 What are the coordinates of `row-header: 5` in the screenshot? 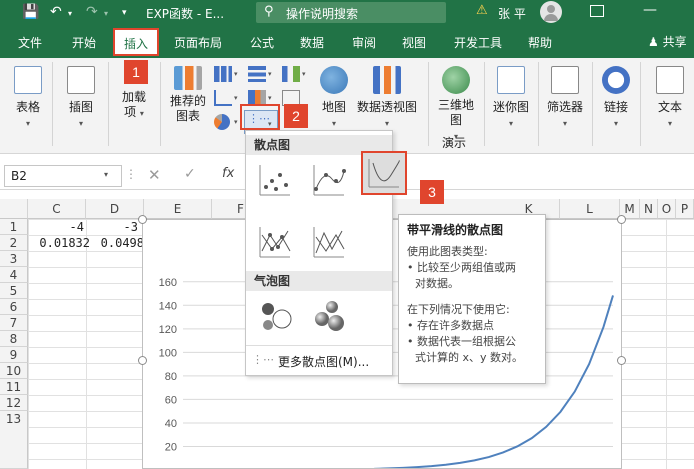 It's located at (14, 291).